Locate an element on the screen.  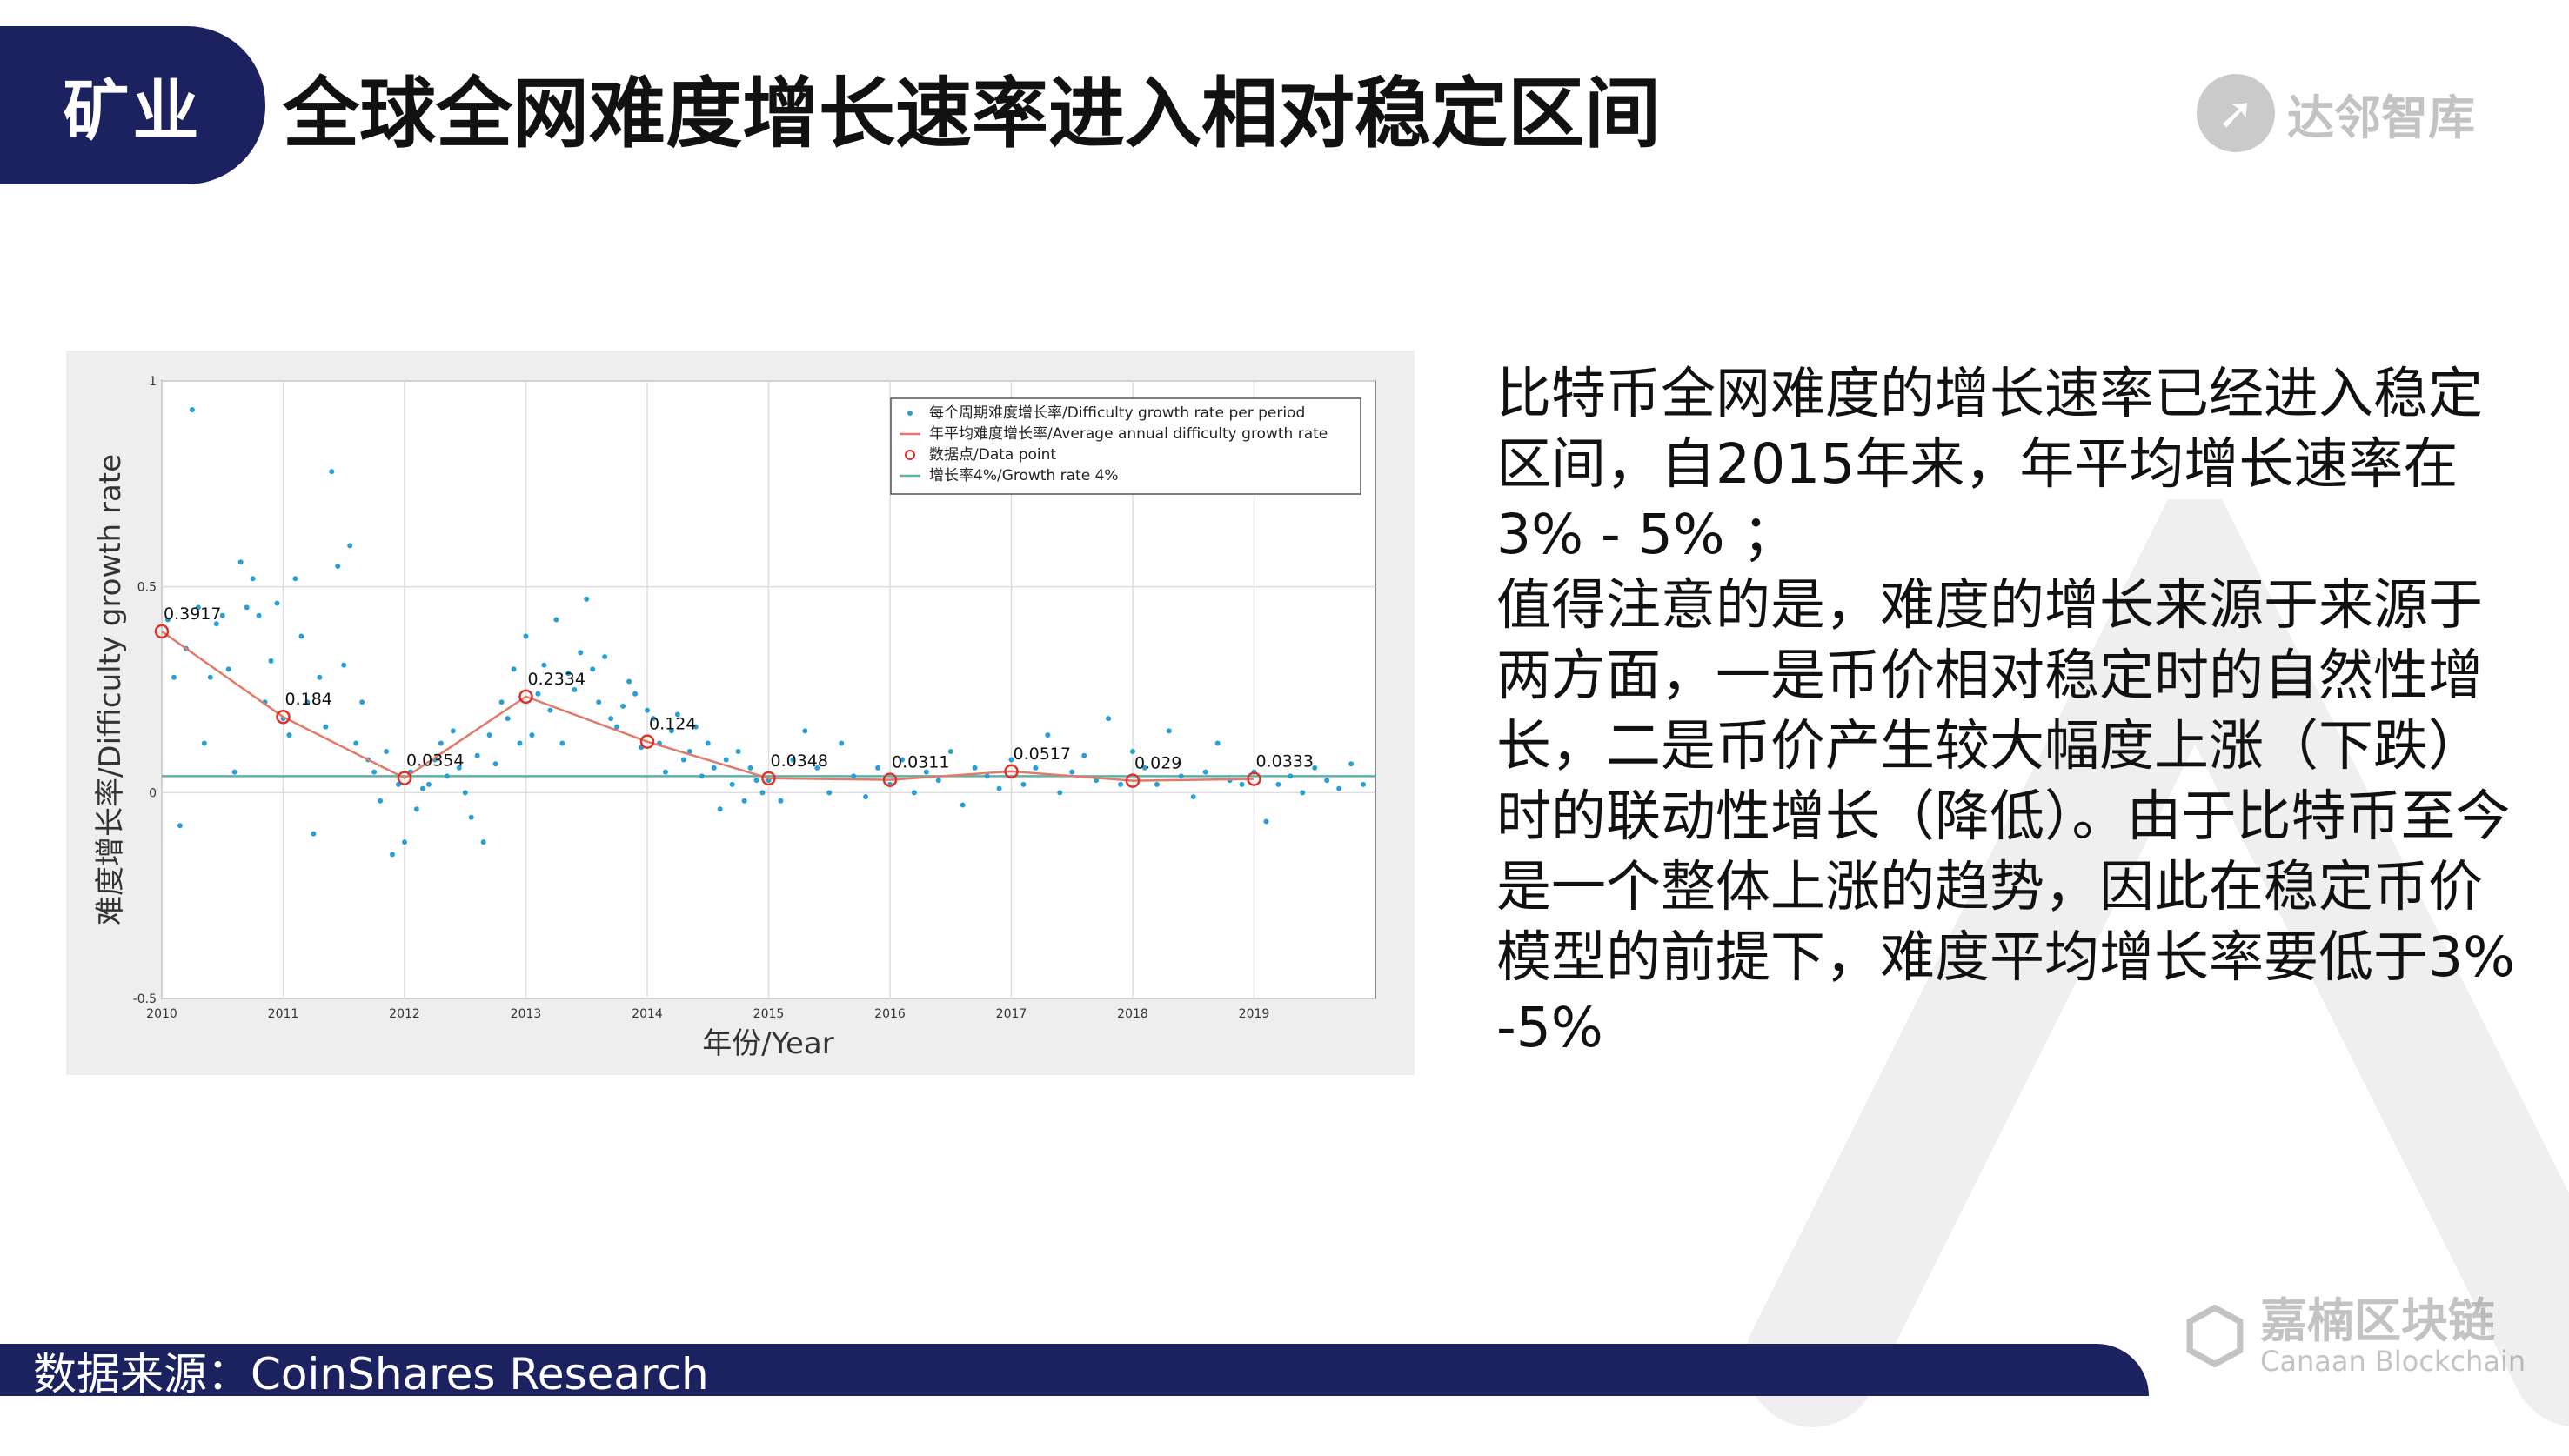
y-axis-label: 难度增长率/Difficulty growth rate is located at coordinates (110, 689).